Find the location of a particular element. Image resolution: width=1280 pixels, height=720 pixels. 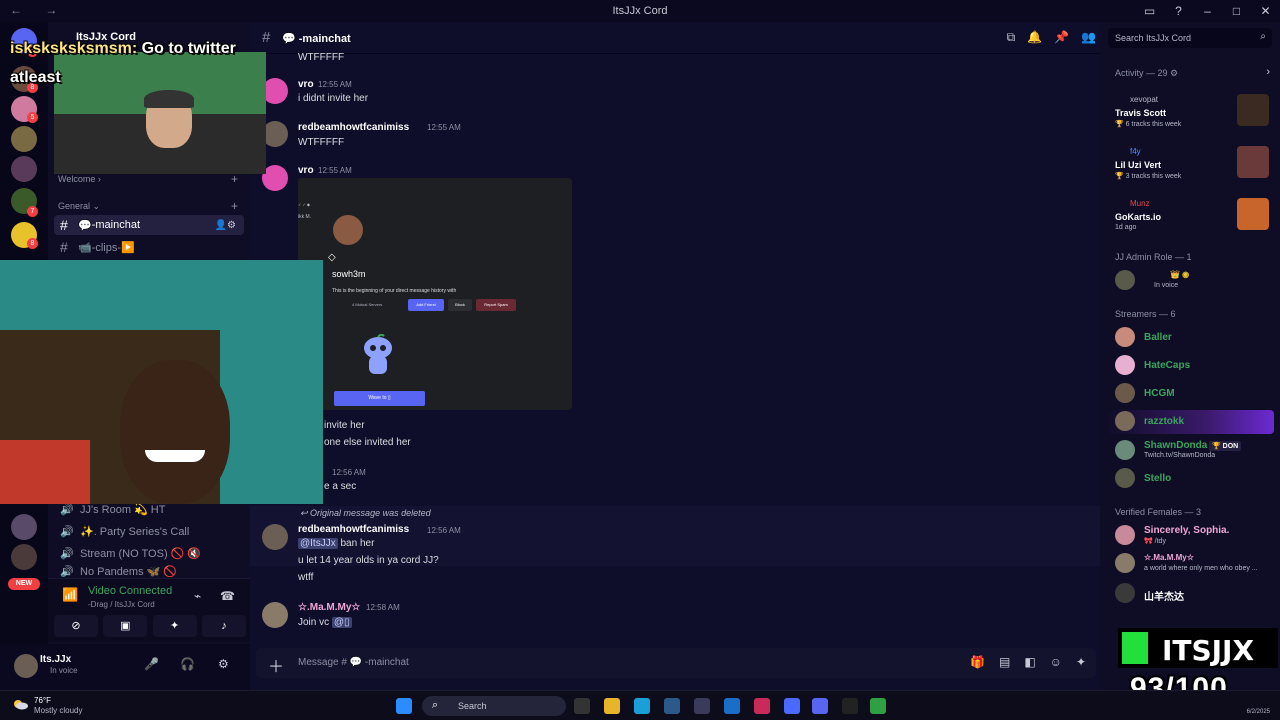

threads-icon: ⧉ is located at coordinates (1011, 37).